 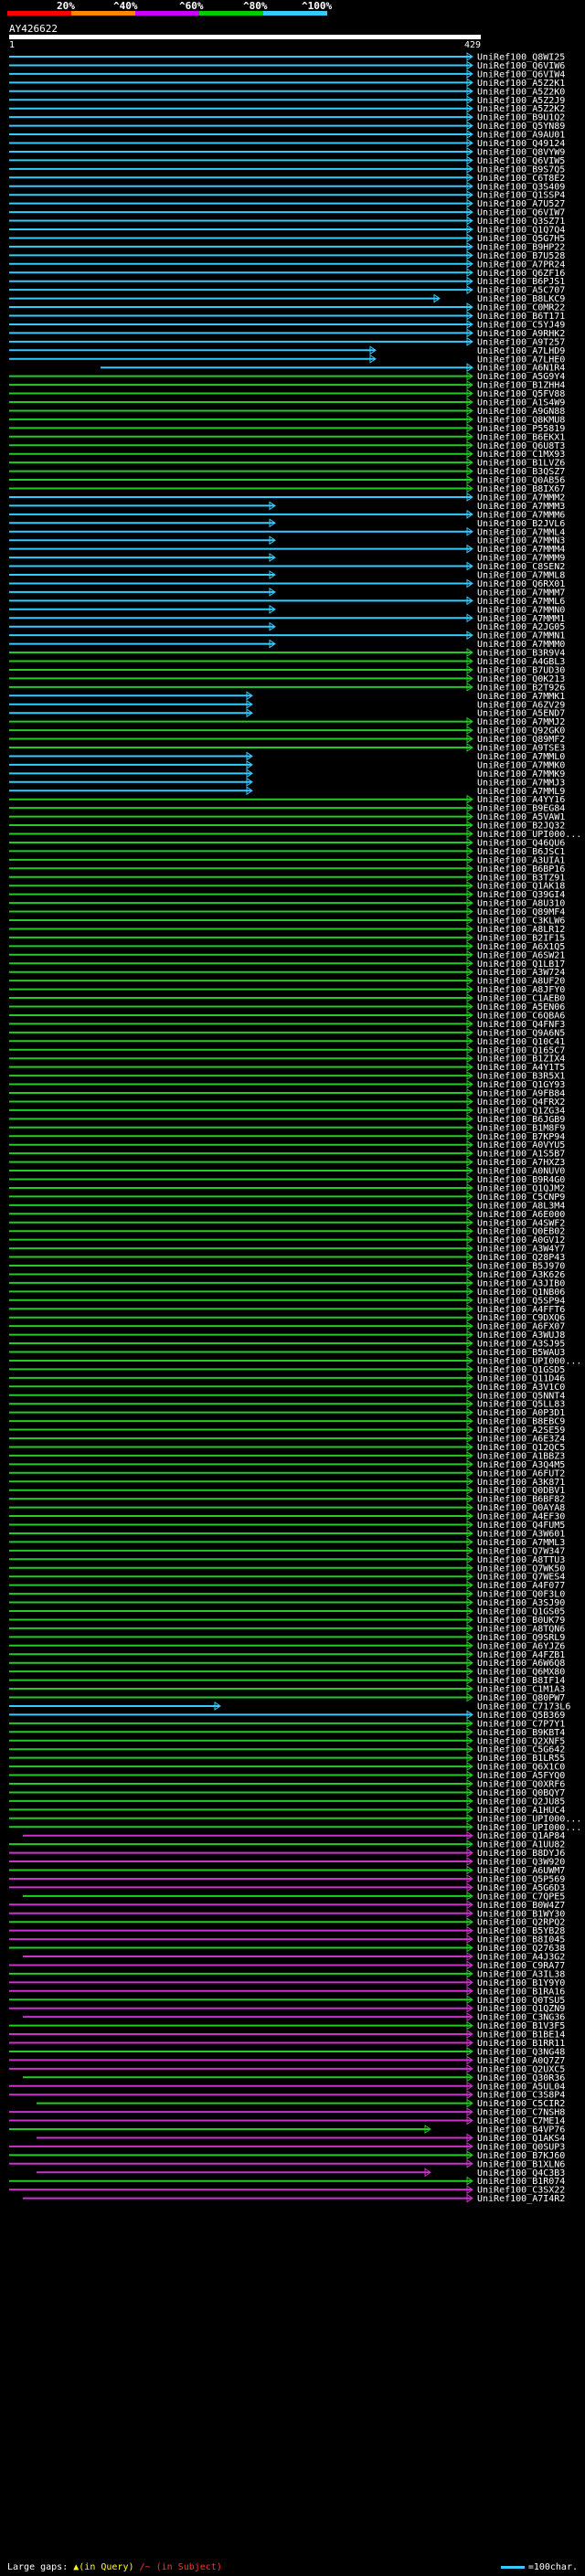 I want to click on scale-label: =100char., so click(x=552, y=2567).